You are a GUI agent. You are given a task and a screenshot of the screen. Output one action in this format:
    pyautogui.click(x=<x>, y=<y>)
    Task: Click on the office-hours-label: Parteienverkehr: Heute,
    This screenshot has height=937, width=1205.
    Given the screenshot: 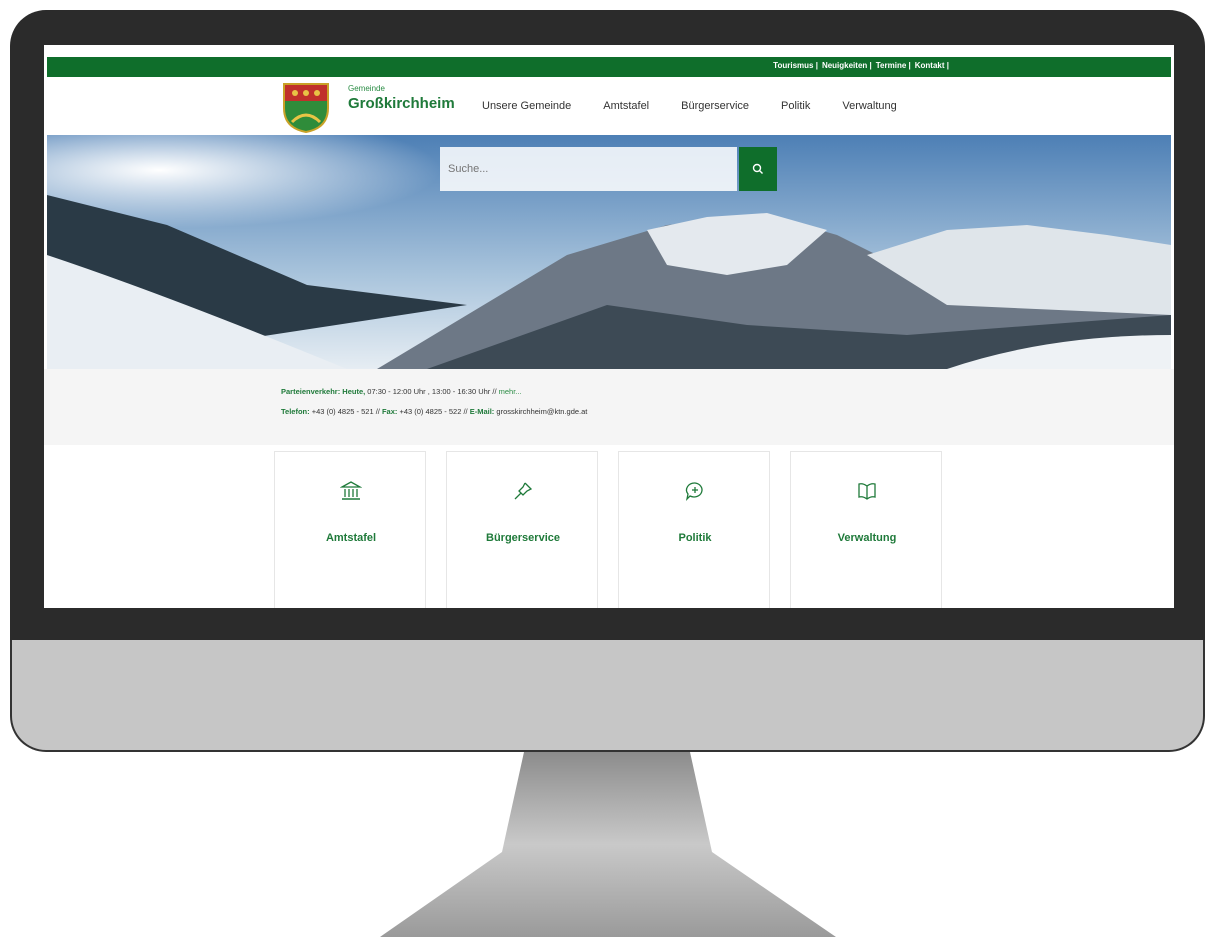 What is the action you would take?
    pyautogui.click(x=323, y=391)
    